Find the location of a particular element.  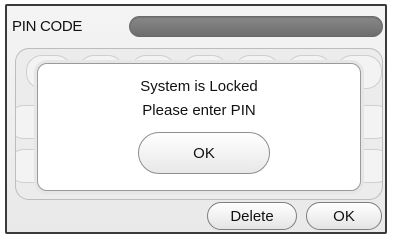

page-title: PIN CODE is located at coordinates (47, 26).